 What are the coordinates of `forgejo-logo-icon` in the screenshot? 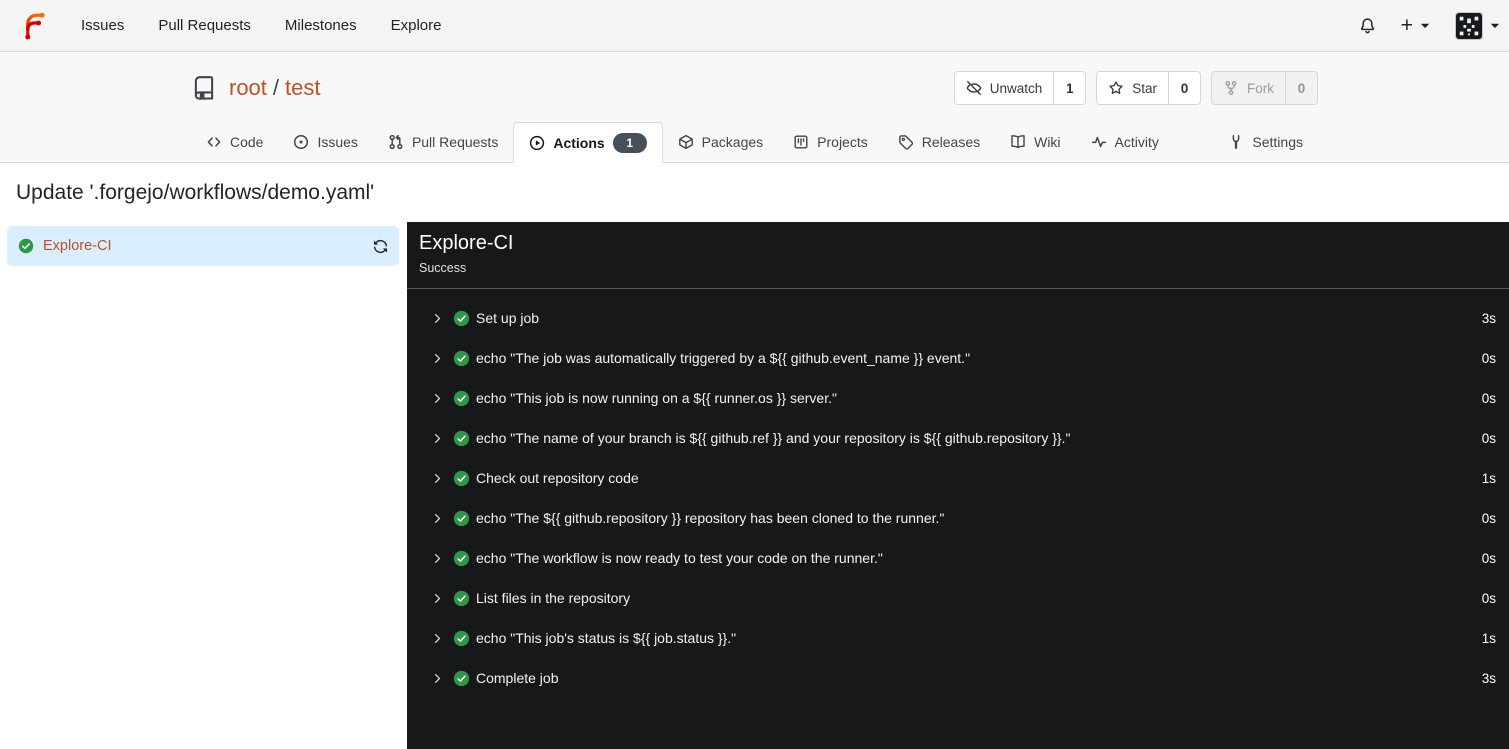 It's located at (34, 25).